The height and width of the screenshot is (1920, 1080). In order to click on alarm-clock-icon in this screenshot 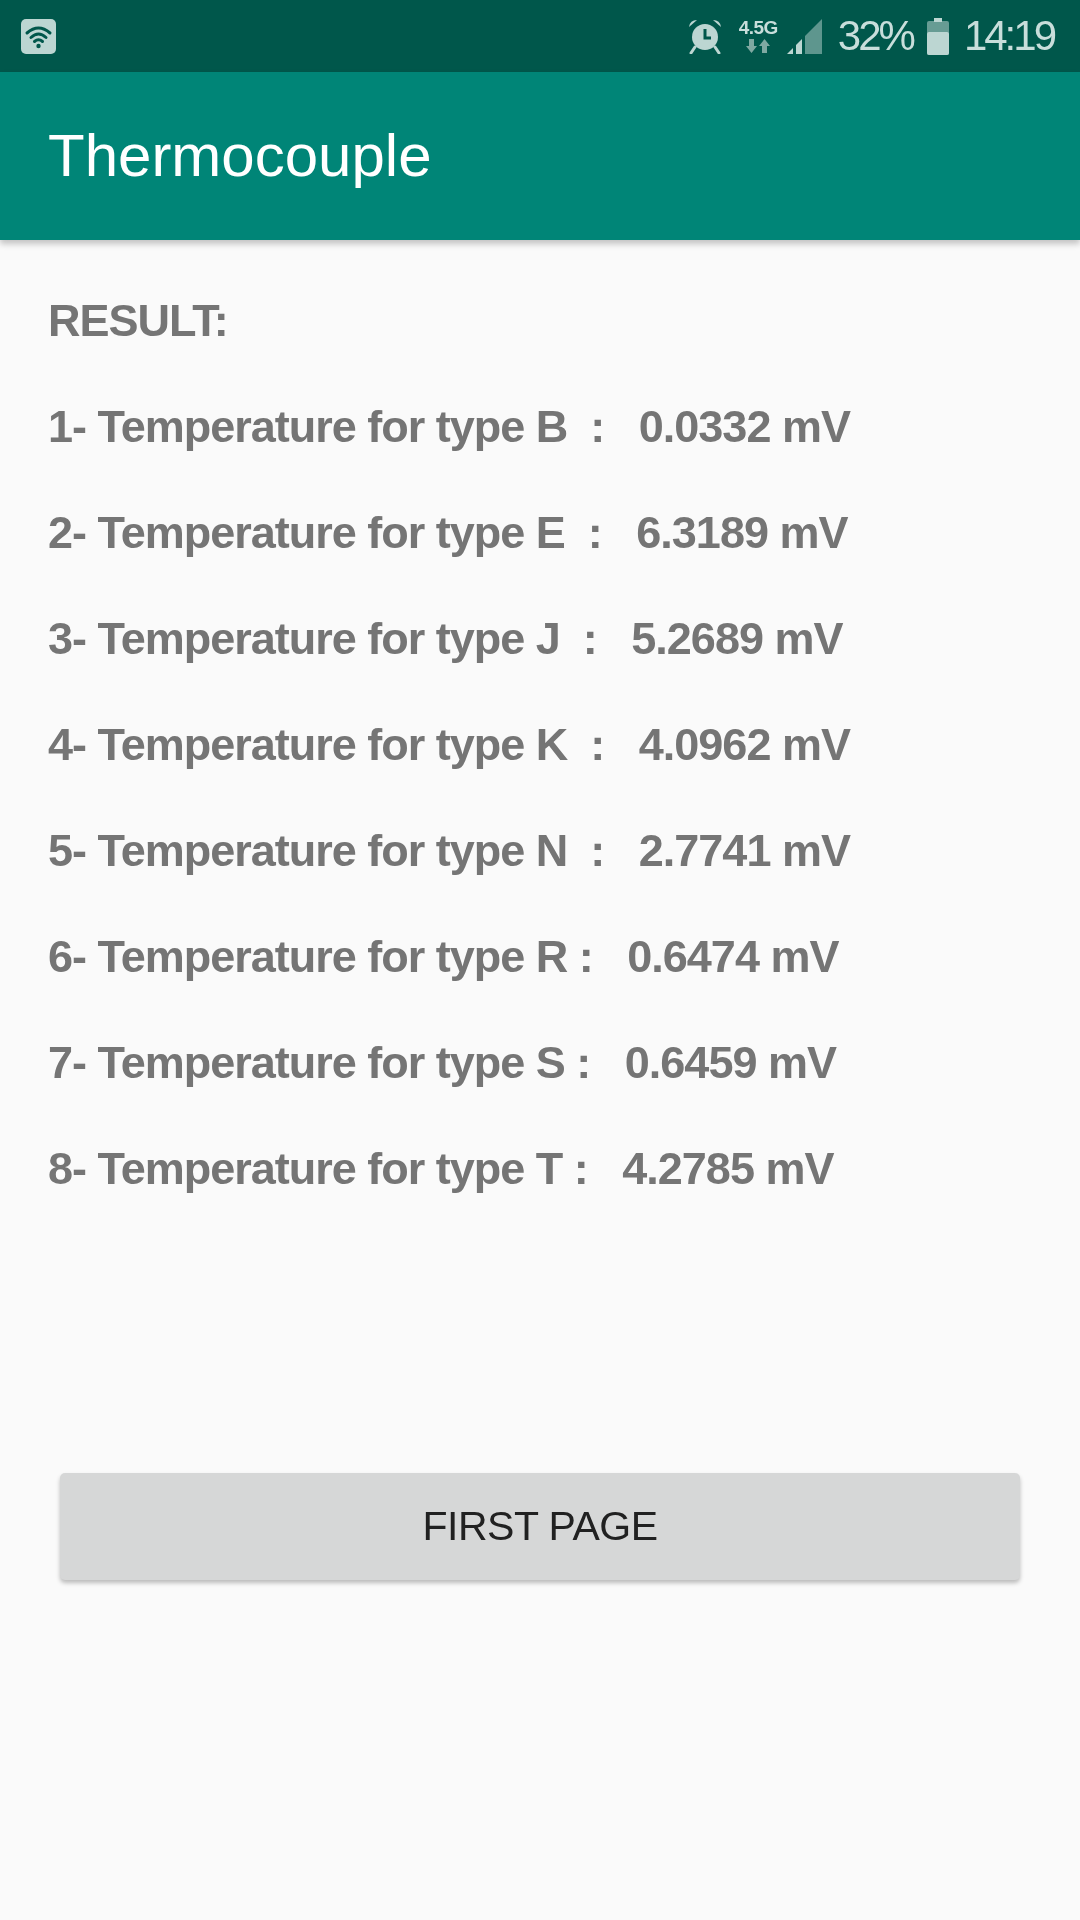, I will do `click(704, 36)`.